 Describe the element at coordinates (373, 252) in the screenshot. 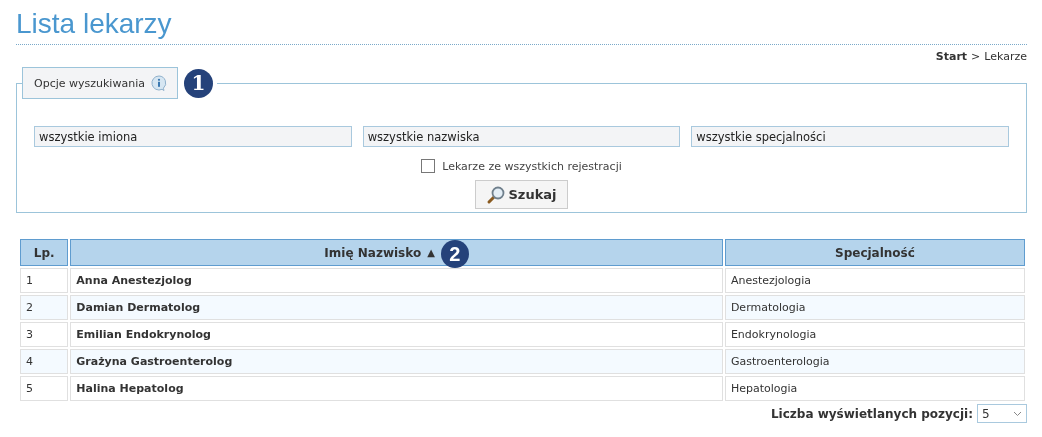

I see `header-text: Imię Nazwisko` at that location.